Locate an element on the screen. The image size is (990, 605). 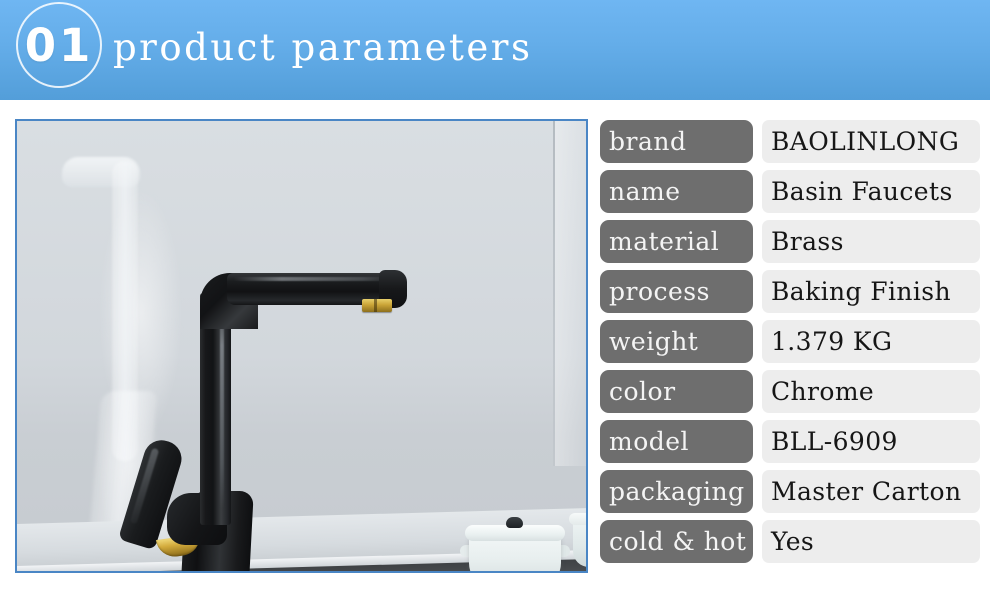
faucet-aerator-groove is located at coordinates (375, 305).